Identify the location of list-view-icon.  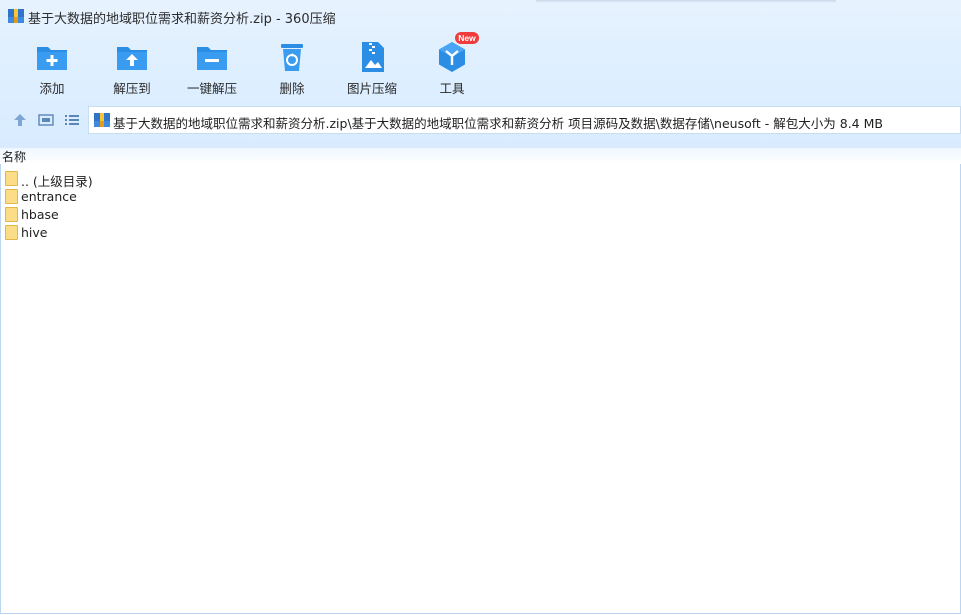
(72, 120).